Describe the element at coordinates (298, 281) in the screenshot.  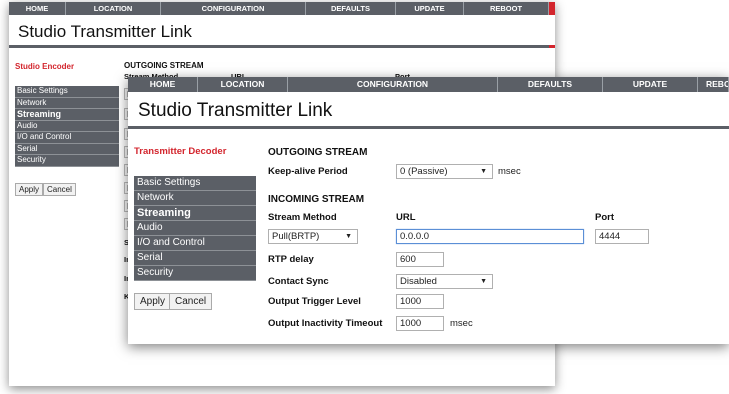
I see `contact-sync-label: Contact Sync` at that location.